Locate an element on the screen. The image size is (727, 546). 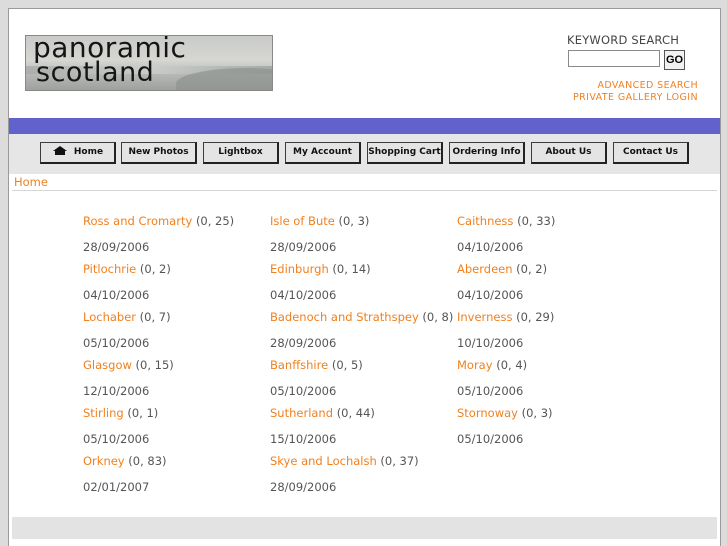
header-accent-bar is located at coordinates (364, 126).